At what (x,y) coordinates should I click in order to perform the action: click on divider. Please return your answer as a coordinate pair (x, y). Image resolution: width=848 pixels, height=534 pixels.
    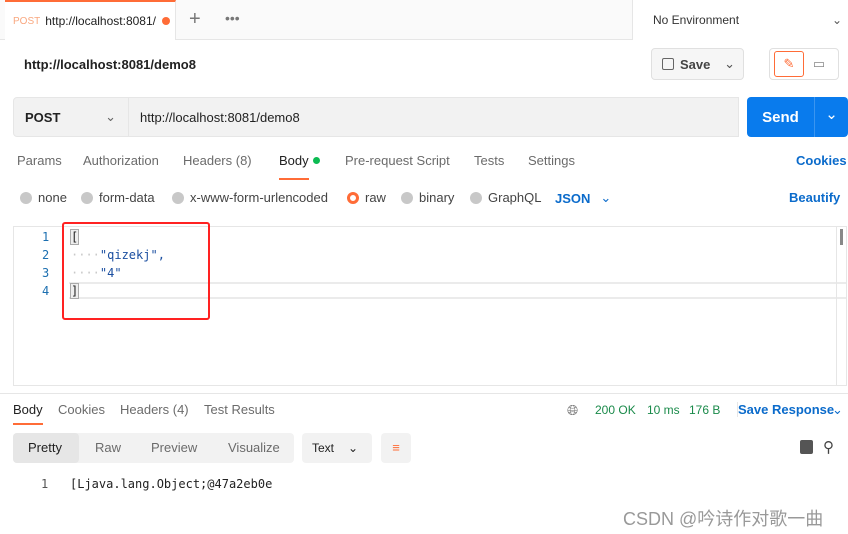
    Looking at the image, I should click on (424, 393).